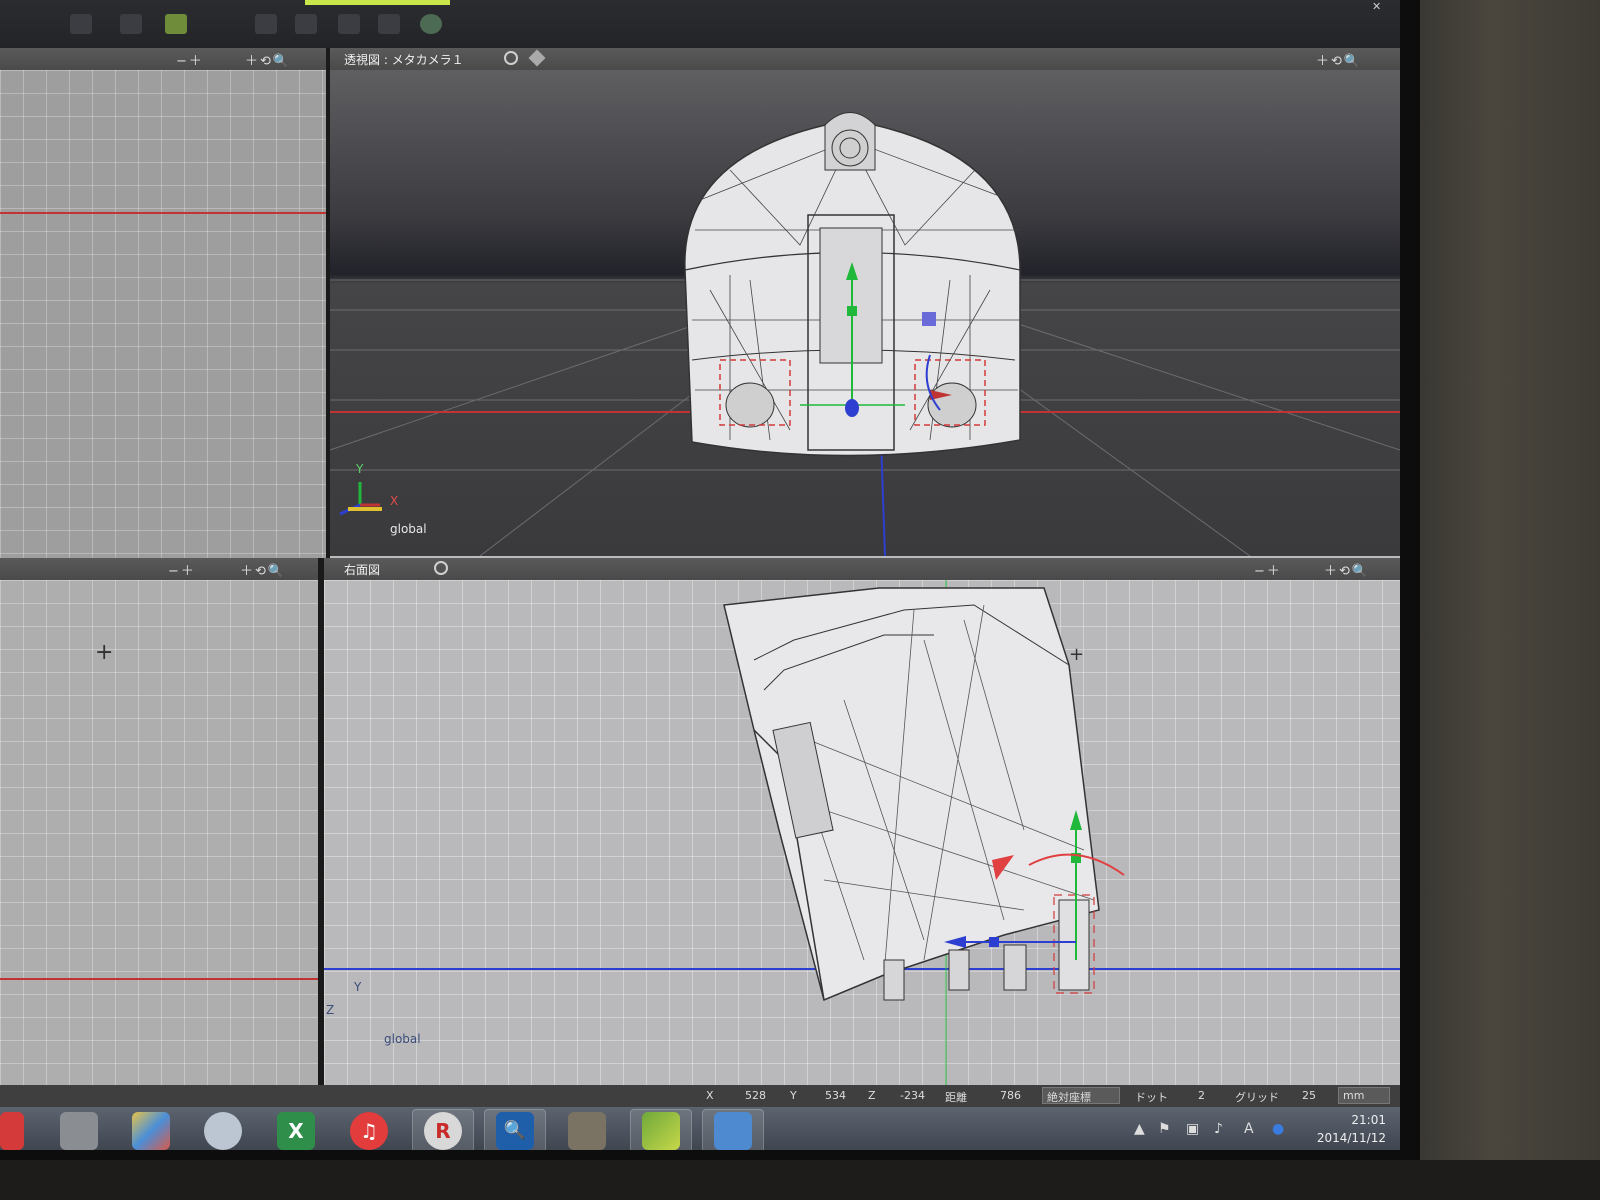 This screenshot has height=1200, width=1600. Describe the element at coordinates (369, 1131) in the screenshot. I see `itunes-icon: ♫` at that location.